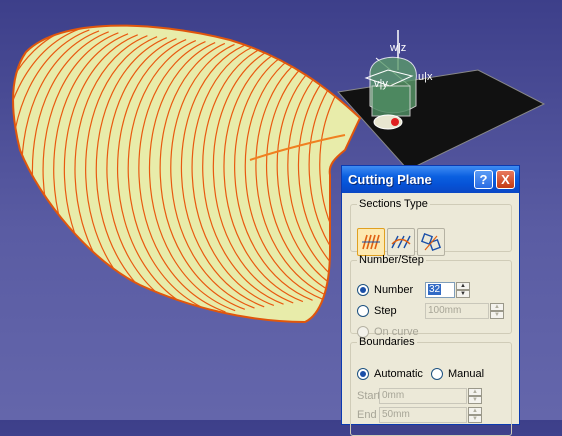 The height and width of the screenshot is (436, 562). I want to click on start-field: 0mm, so click(423, 396).